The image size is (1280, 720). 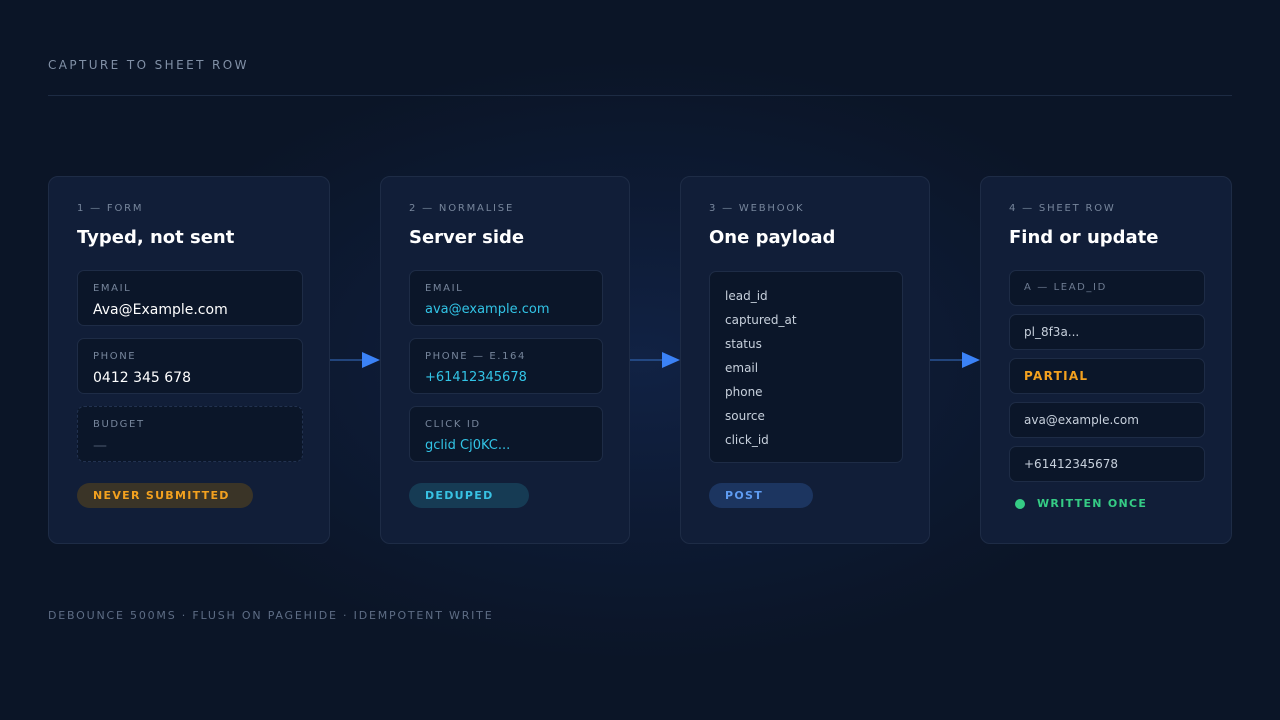 I want to click on email-field: EMAIL Ava@Example.com, so click(x=190, y=298).